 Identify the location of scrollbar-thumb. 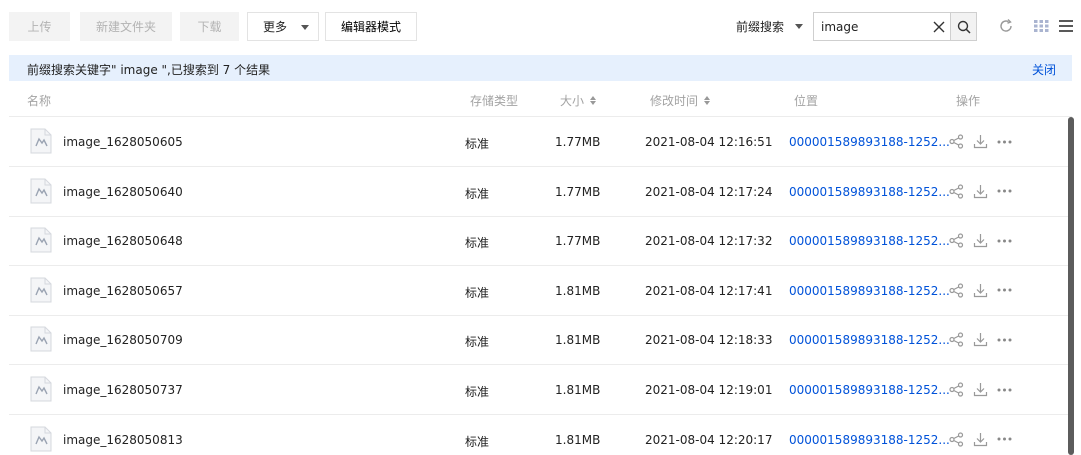
(1071, 286).